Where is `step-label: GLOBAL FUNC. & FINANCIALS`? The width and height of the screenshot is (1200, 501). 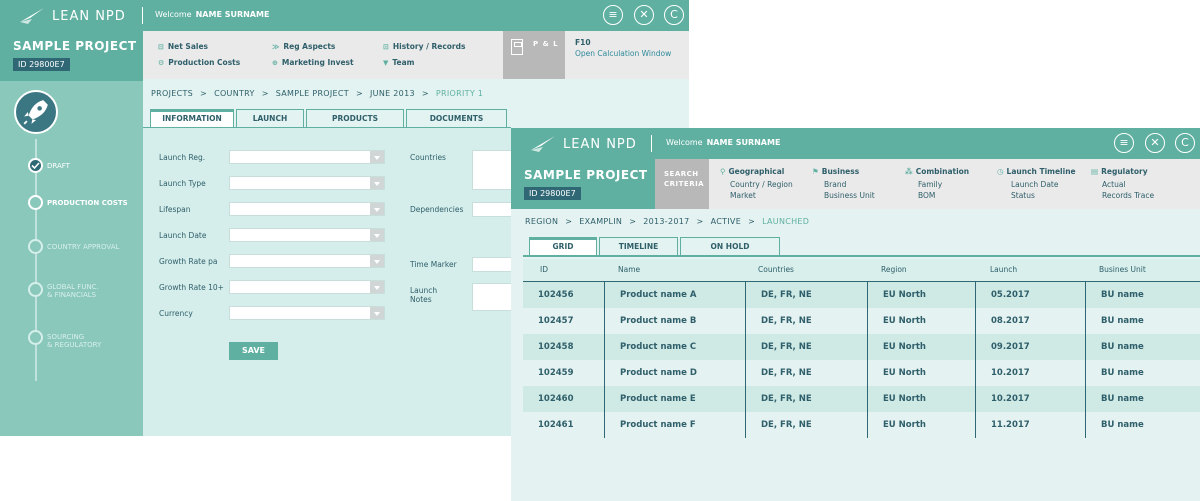 step-label: GLOBAL FUNC. & FINANCIALS is located at coordinates (73, 291).